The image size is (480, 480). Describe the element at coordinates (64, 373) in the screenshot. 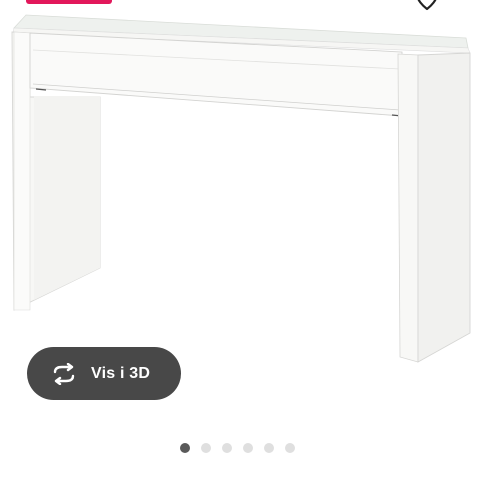

I see `rotate-3d-icon` at that location.